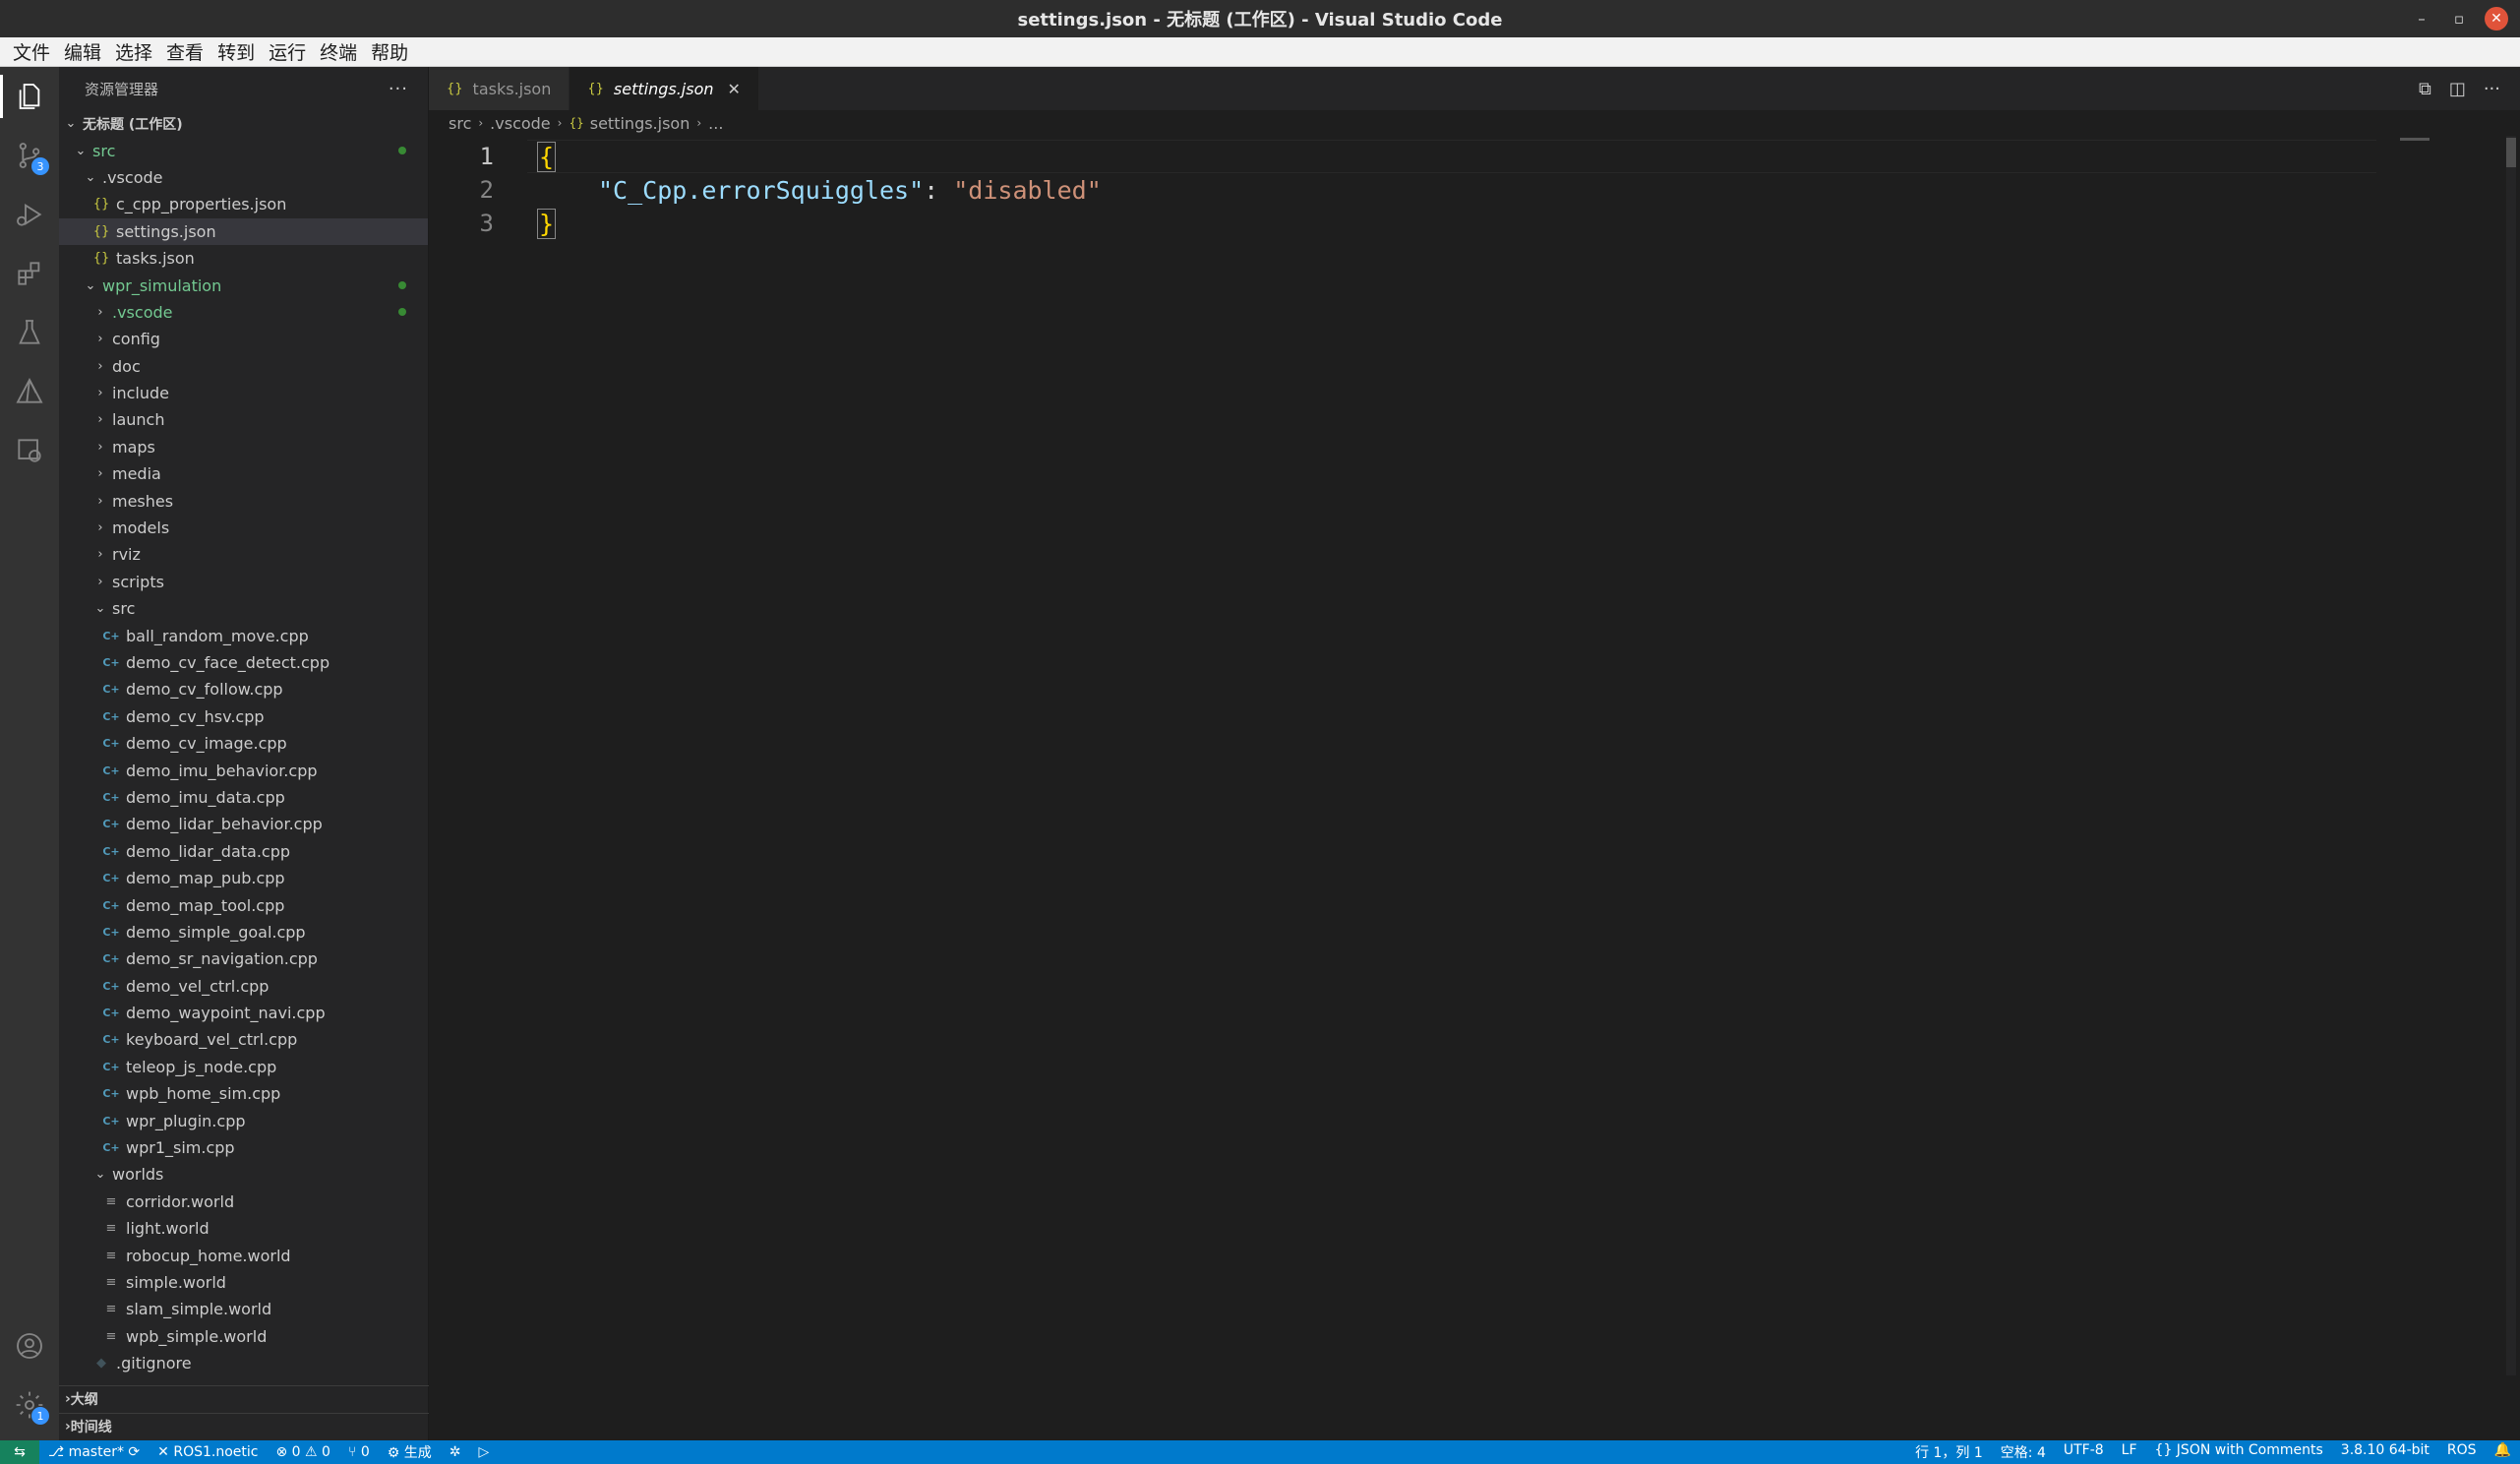 The height and width of the screenshot is (1464, 2520). I want to click on tab-settings-json: {} settings.json ✕, so click(664, 88).